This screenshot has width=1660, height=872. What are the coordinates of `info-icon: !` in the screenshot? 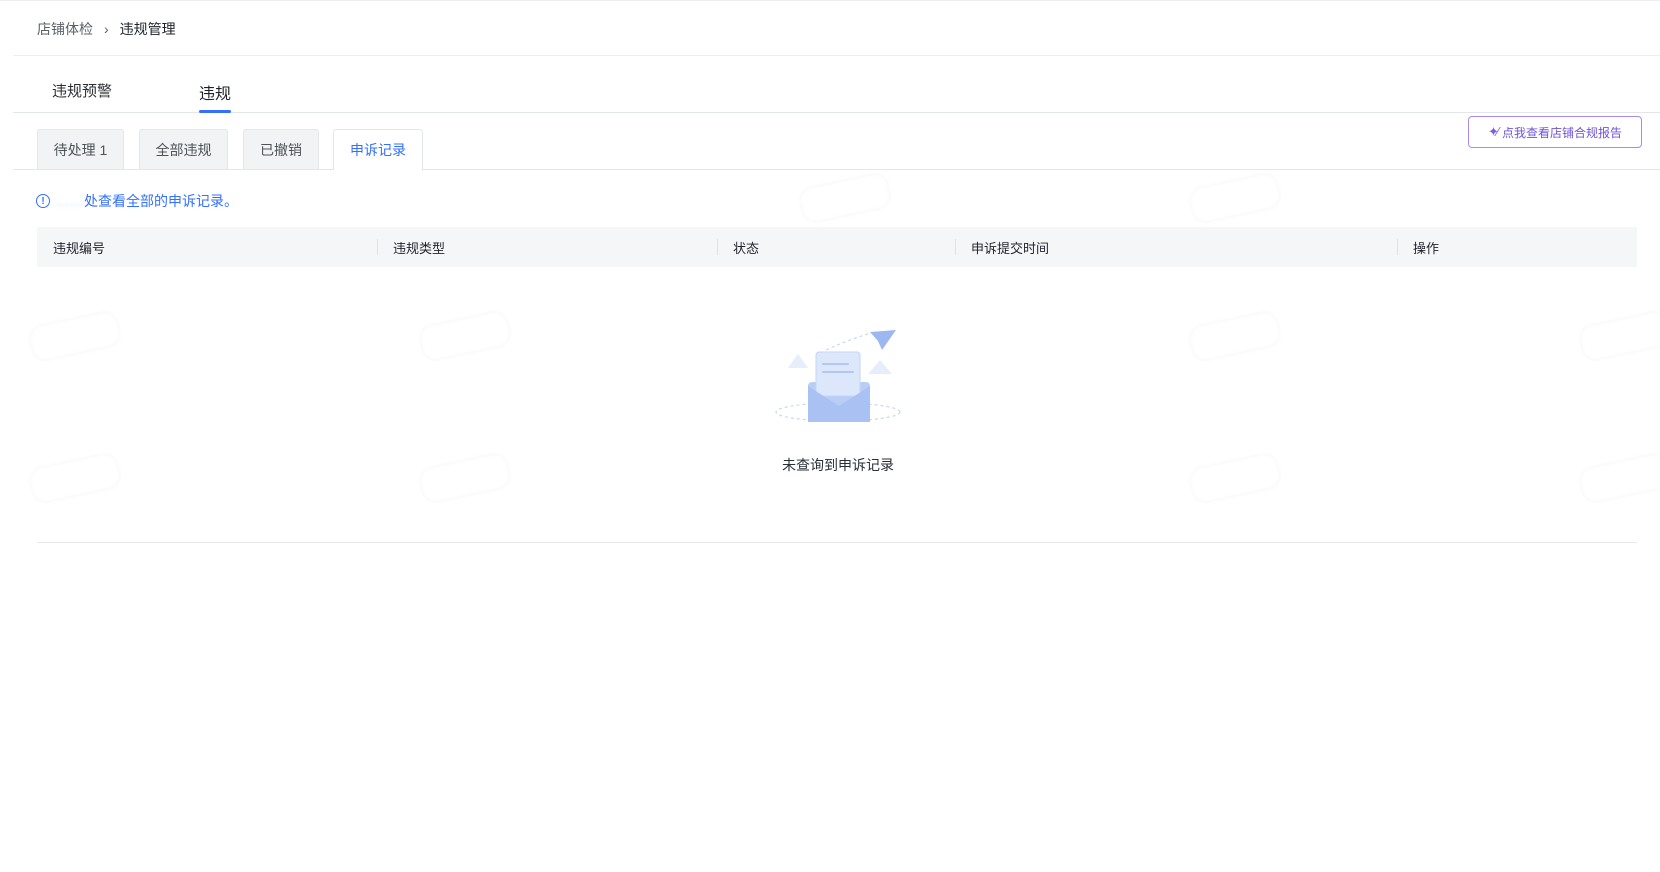 It's located at (43, 201).